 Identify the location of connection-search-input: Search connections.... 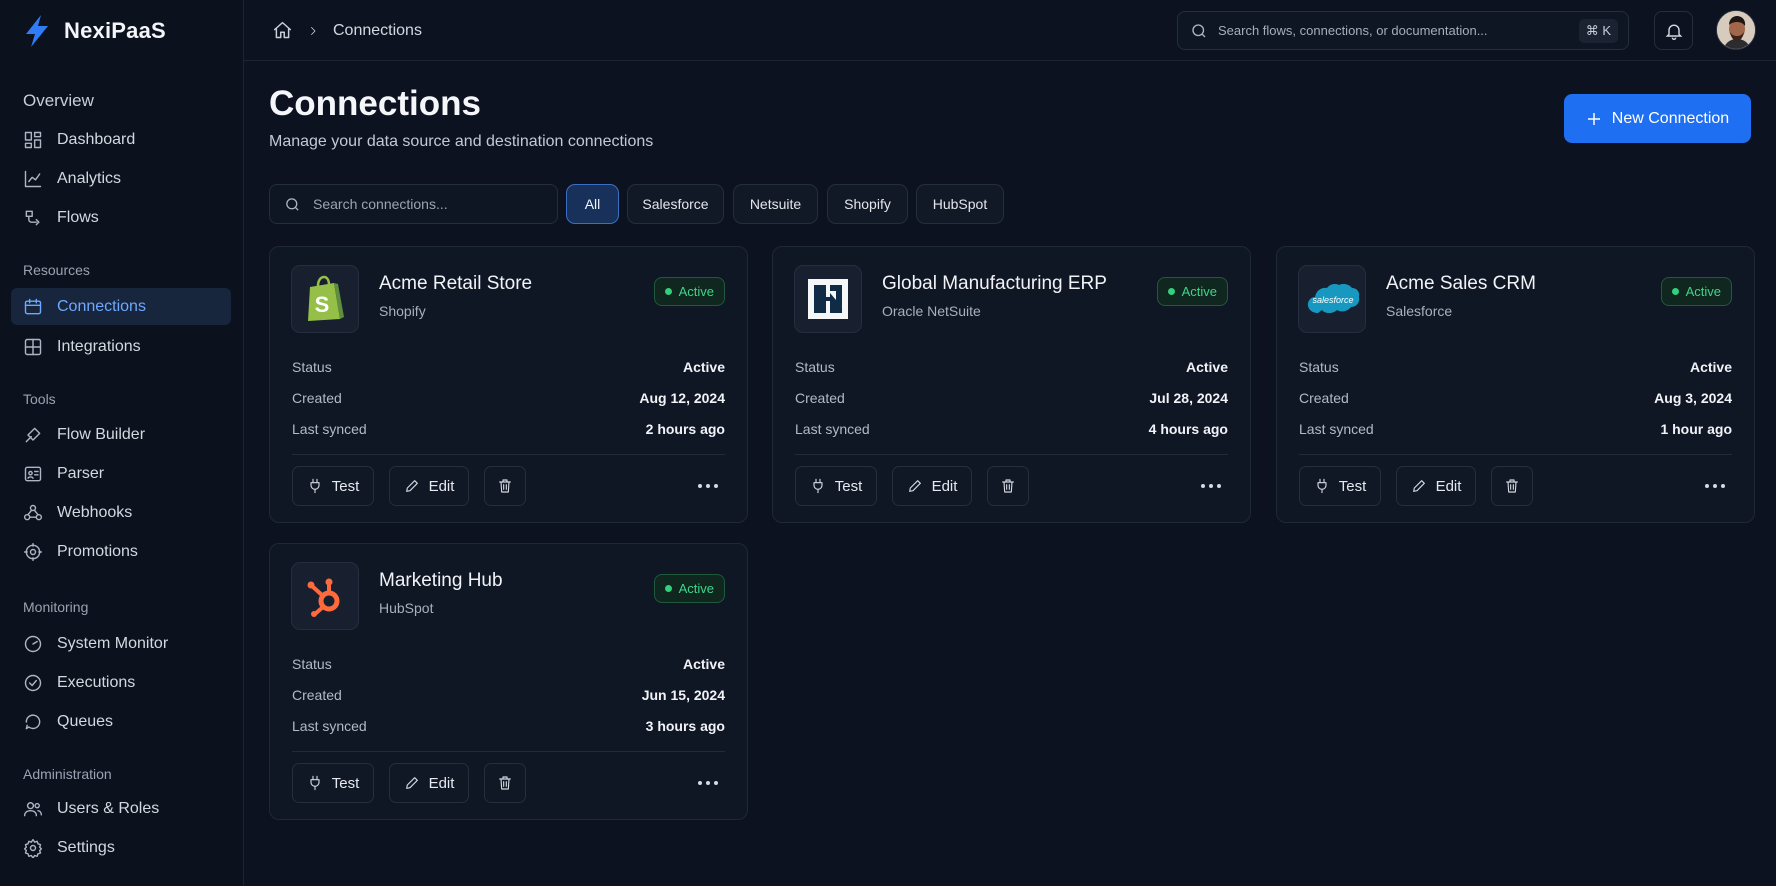
(413, 204).